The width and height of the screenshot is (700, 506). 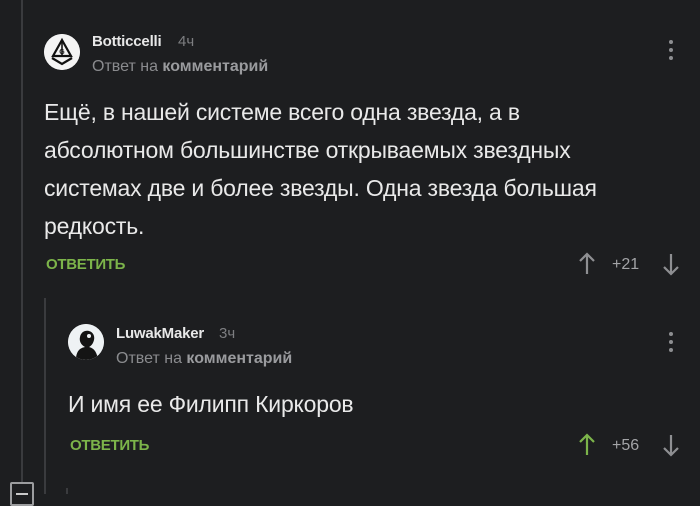 I want to click on silhouette-icon, so click(x=86, y=342).